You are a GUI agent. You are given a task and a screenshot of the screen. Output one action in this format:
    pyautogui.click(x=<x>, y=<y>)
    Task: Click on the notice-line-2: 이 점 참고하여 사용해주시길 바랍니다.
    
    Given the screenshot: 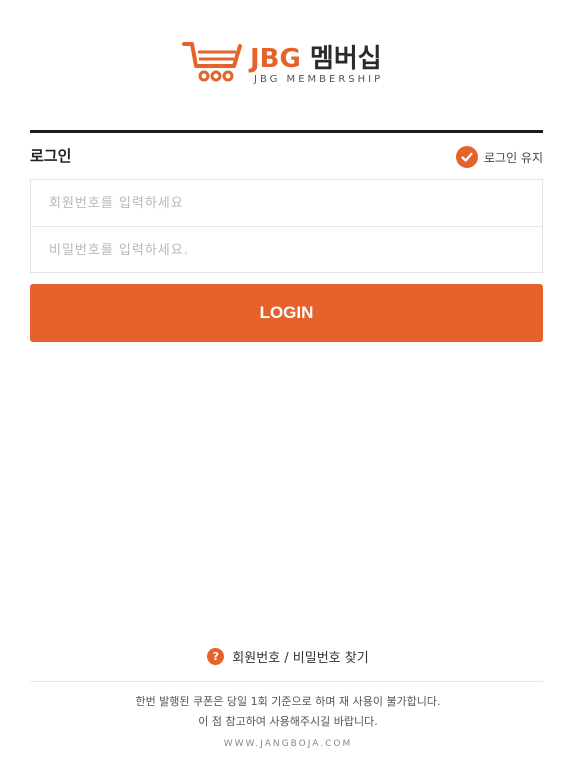 What is the action you would take?
    pyautogui.click(x=288, y=721)
    